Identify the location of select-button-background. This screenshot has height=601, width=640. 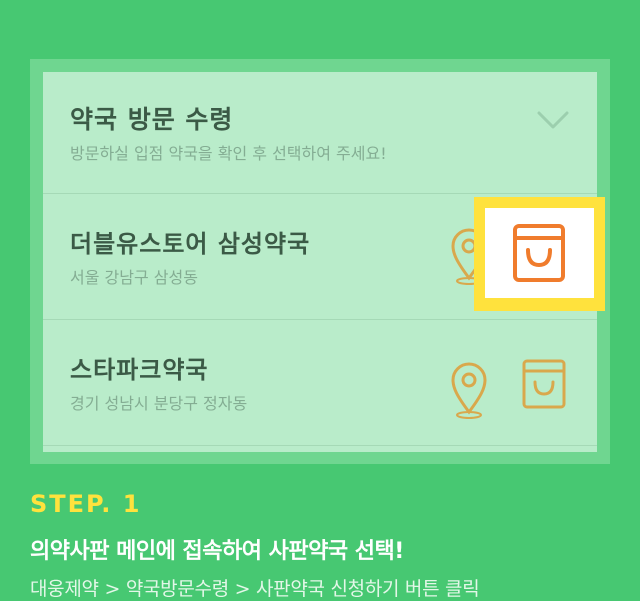
(539, 253).